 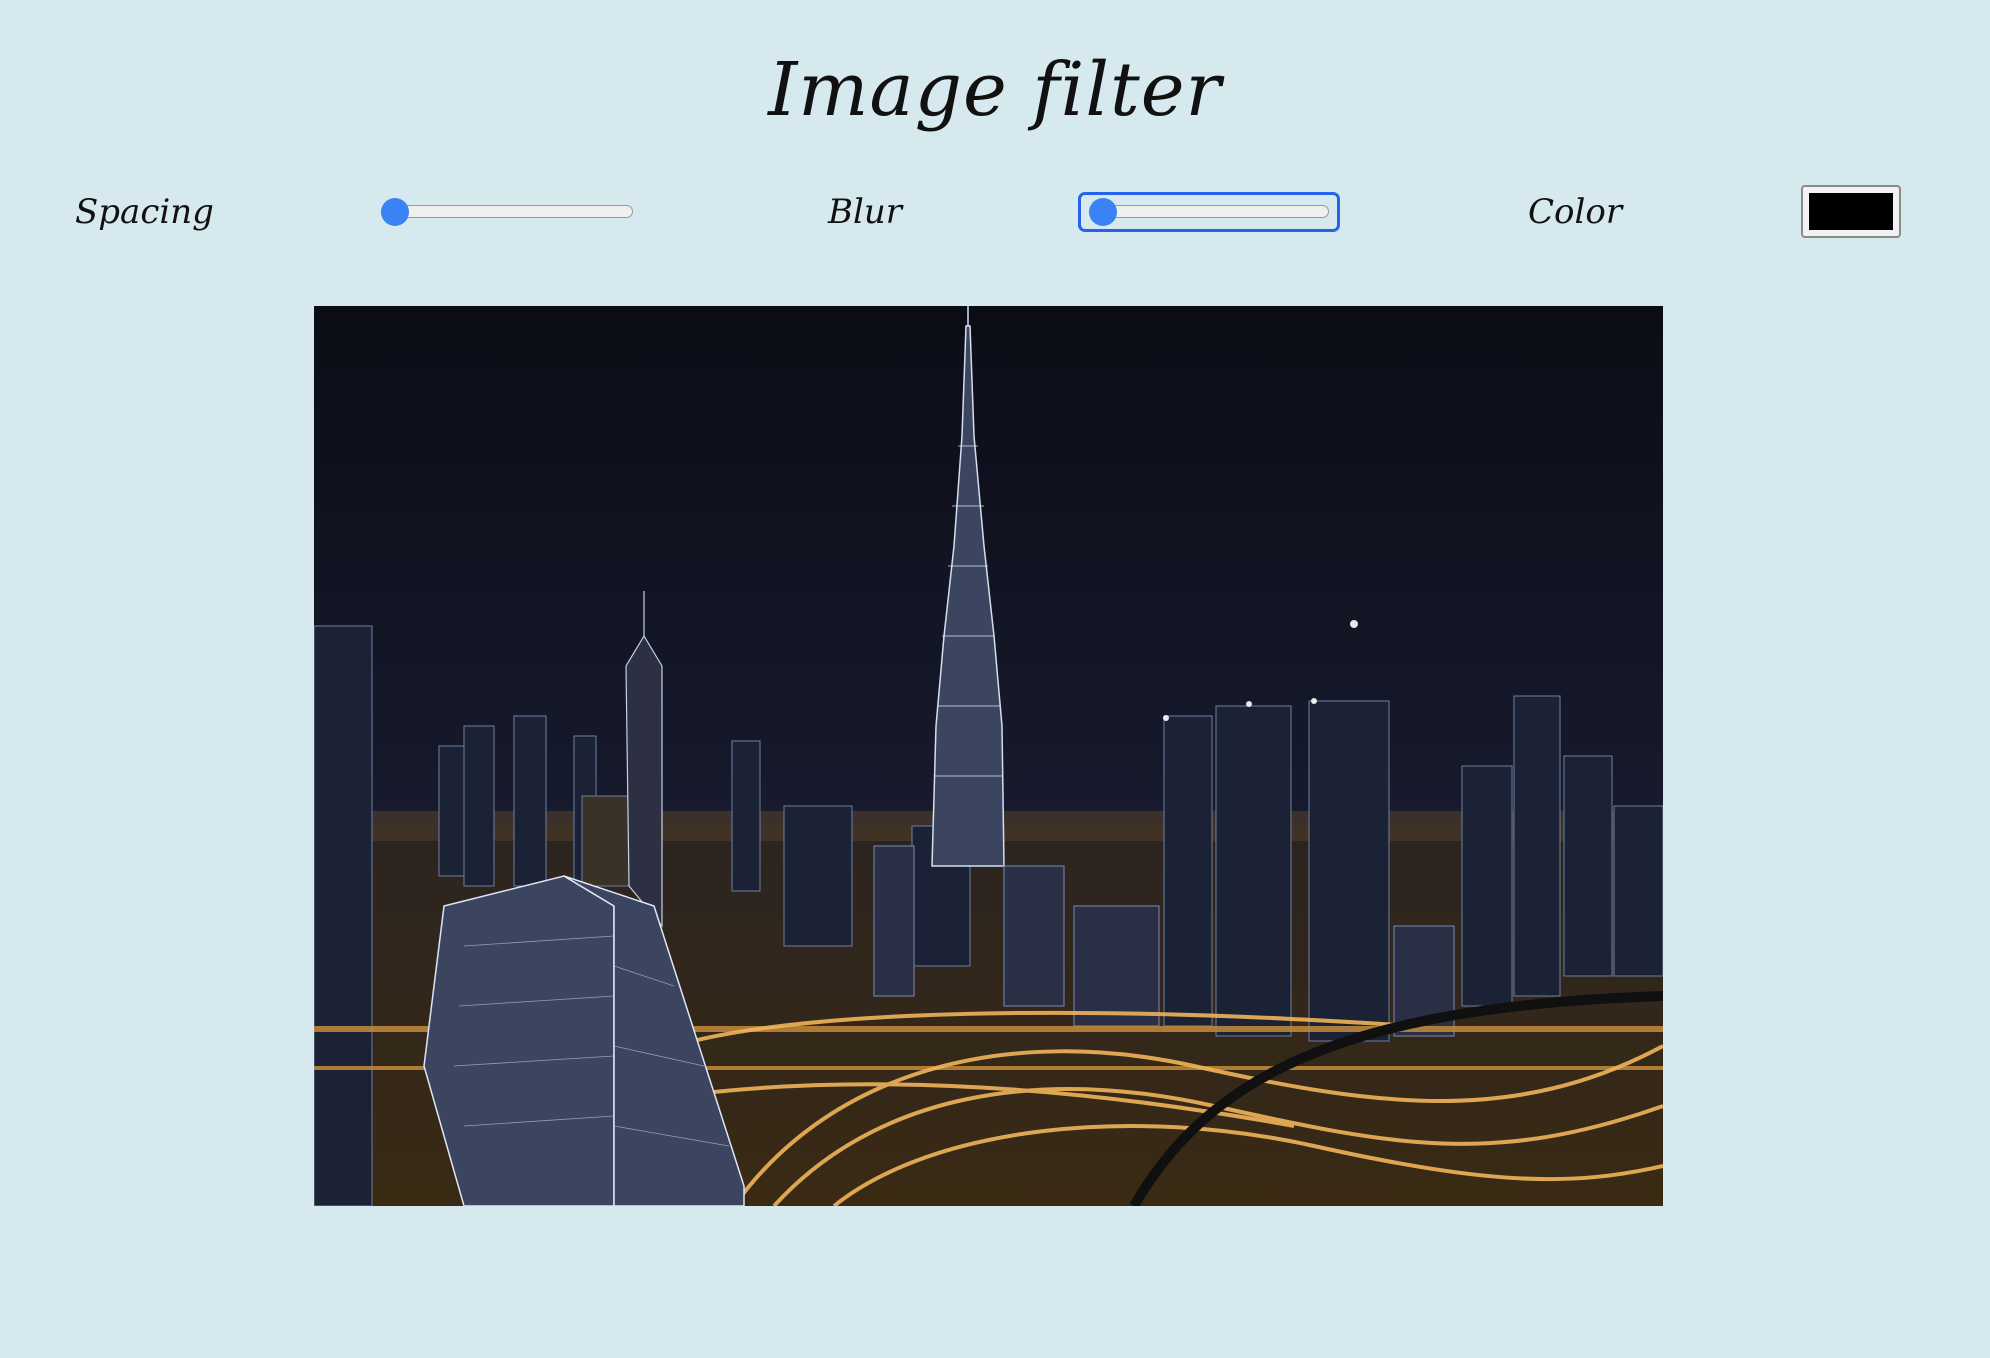 What do you see at coordinates (144, 212) in the screenshot?
I see `spacing-label: Spacing` at bounding box center [144, 212].